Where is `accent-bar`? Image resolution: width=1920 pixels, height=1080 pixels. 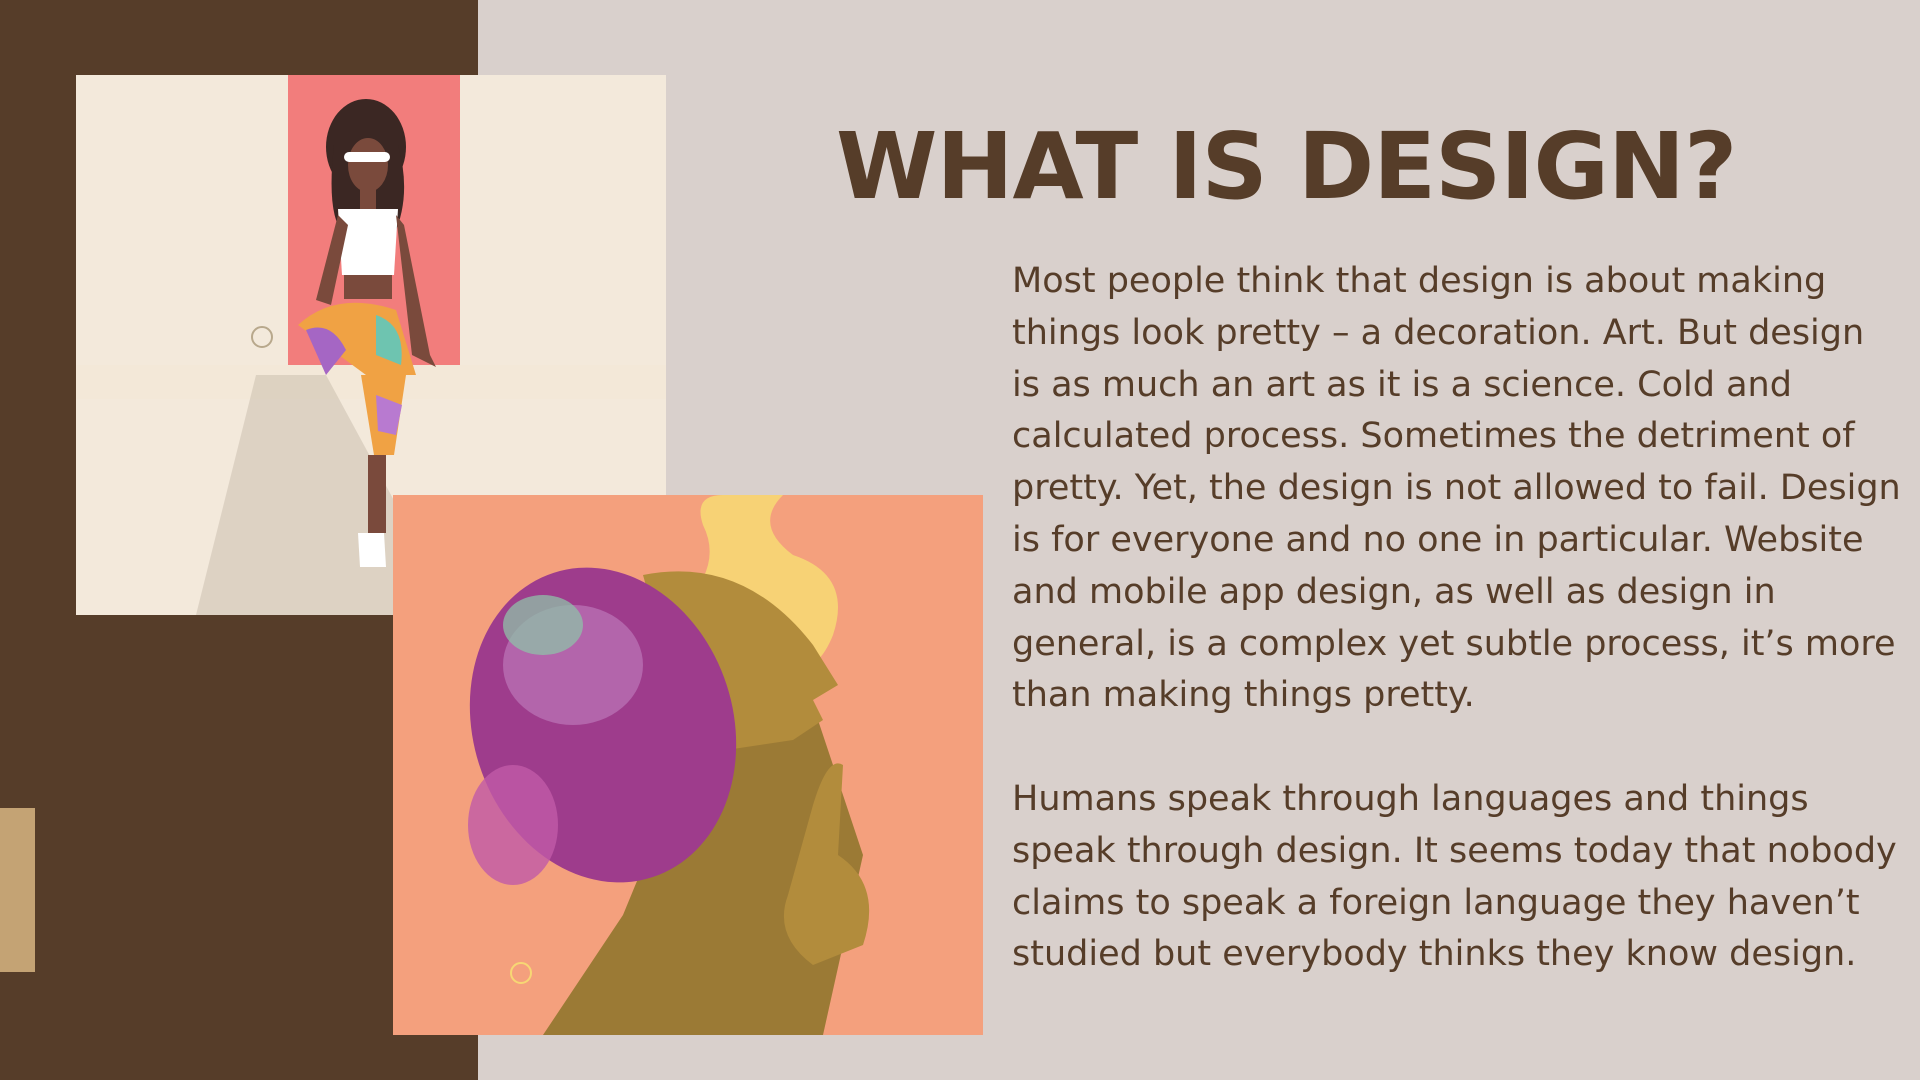 accent-bar is located at coordinates (17, 890).